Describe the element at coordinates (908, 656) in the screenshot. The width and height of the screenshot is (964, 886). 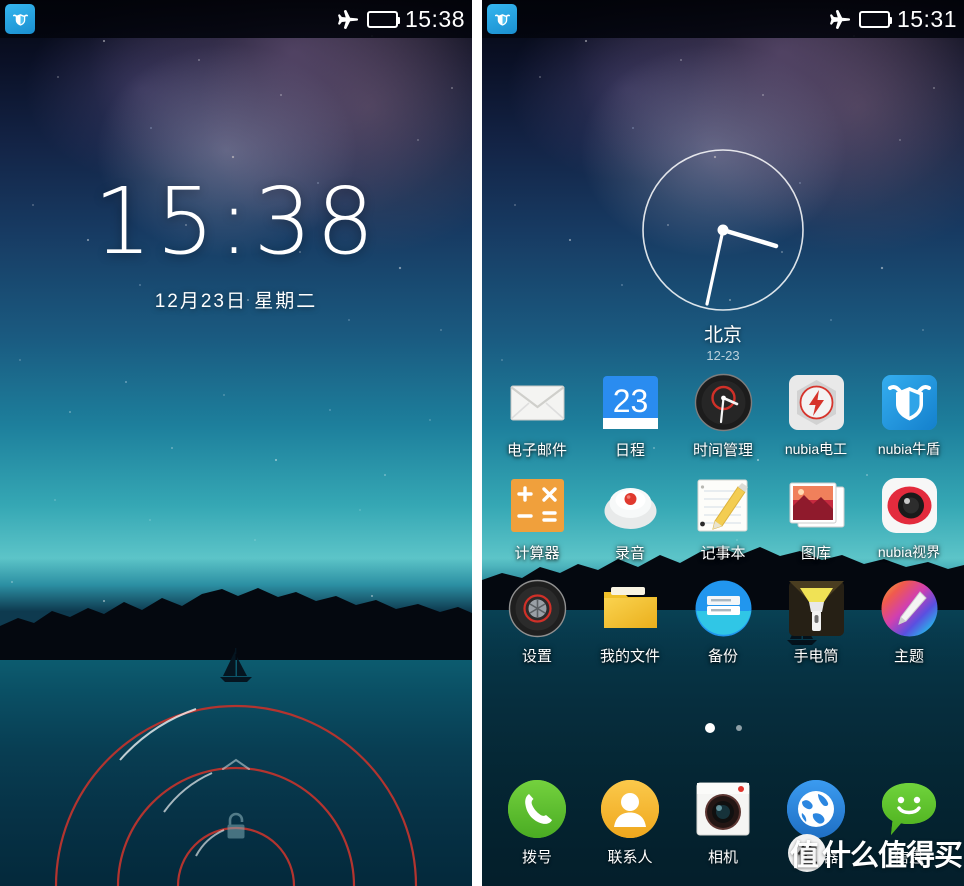
I see `app-label: 主题` at that location.